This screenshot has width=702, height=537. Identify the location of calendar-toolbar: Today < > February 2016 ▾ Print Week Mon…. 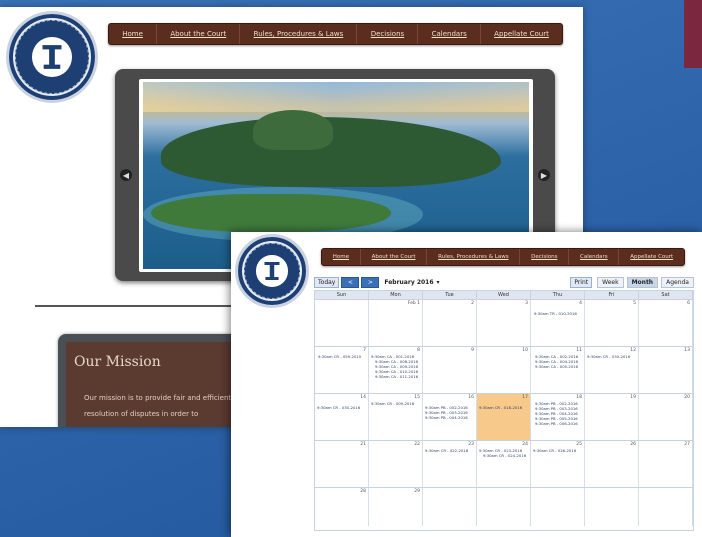
(504, 282).